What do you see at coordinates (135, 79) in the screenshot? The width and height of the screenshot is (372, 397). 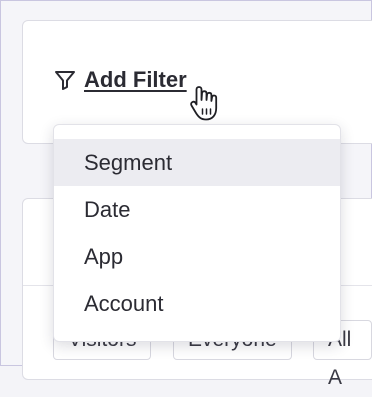 I see `add-filter-label: Add Filter` at bounding box center [135, 79].